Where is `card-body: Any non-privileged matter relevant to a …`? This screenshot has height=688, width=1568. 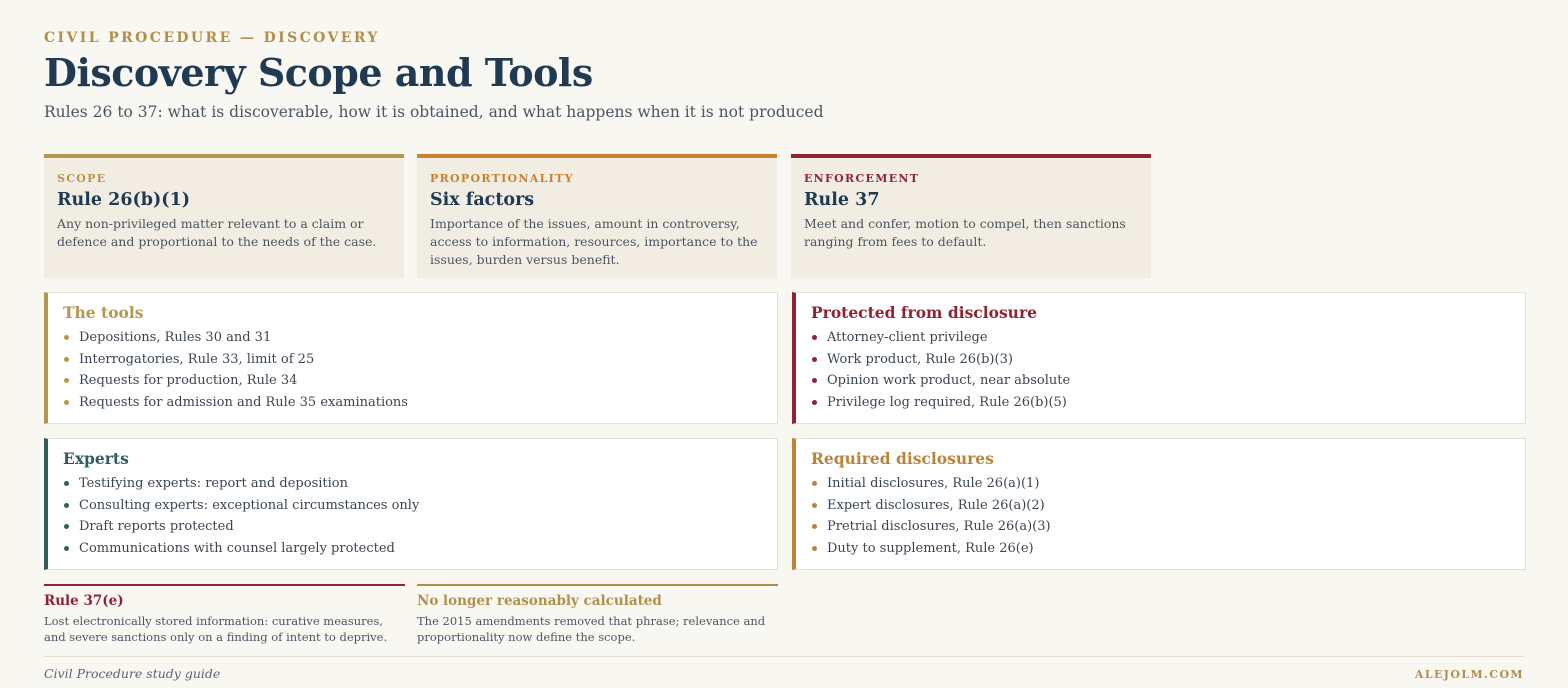 card-body: Any non-privileged matter relevant to a … is located at coordinates (217, 232).